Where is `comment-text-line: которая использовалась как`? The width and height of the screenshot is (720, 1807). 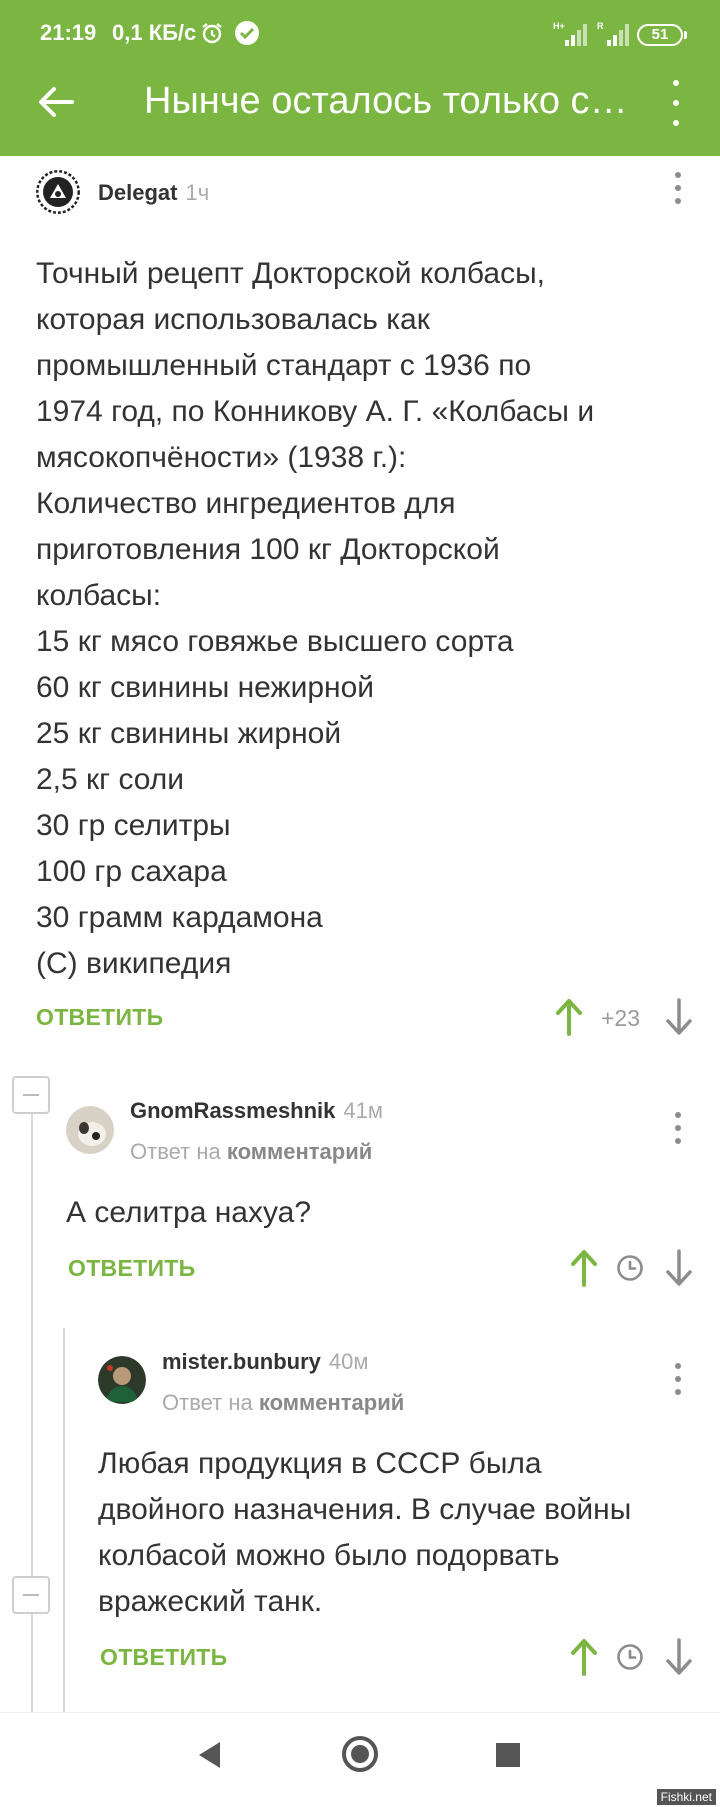
comment-text-line: которая использовалась как is located at coordinates (233, 319).